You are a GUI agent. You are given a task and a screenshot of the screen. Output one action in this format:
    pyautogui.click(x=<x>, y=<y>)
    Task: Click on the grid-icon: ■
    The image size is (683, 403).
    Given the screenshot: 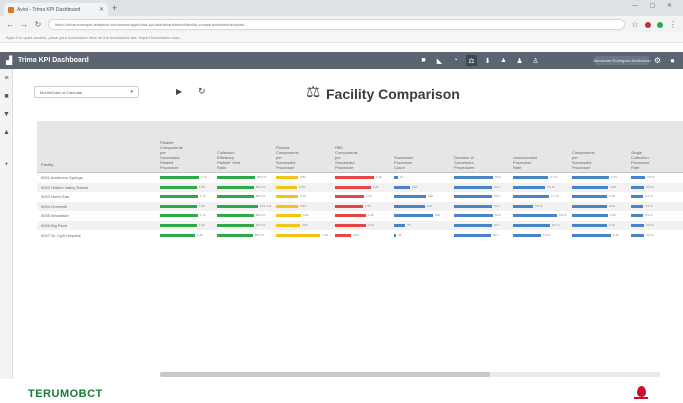 What is the action you would take?
    pyautogui.click(x=6, y=96)
    